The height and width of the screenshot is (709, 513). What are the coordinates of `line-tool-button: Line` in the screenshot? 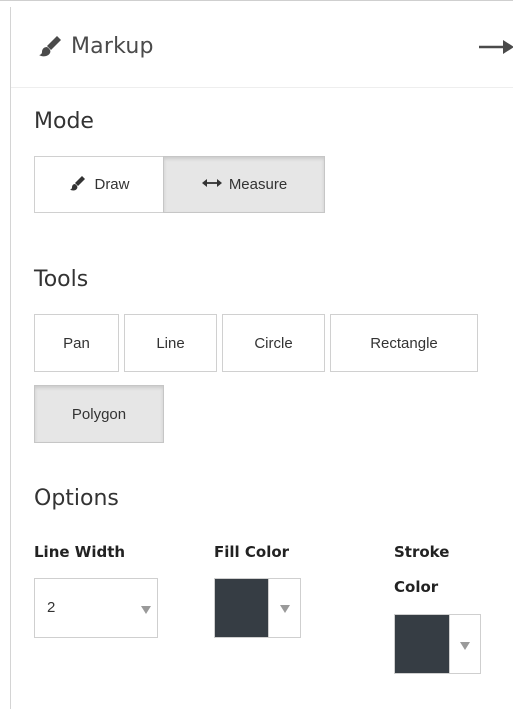 It's located at (170, 343).